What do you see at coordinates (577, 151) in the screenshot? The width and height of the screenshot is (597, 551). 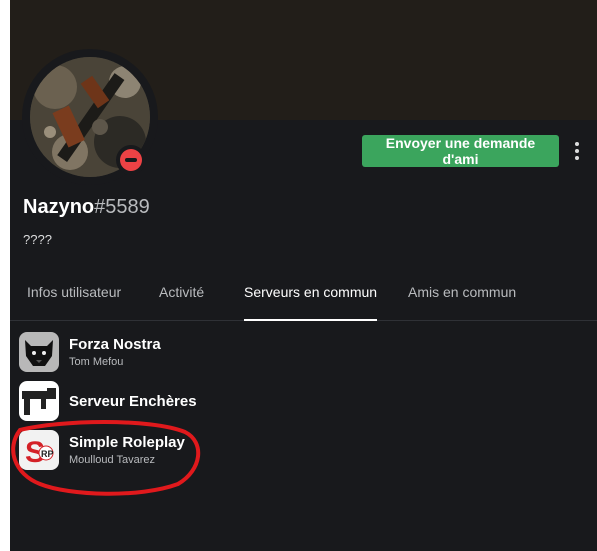 I see `more-vertical-icon` at bounding box center [577, 151].